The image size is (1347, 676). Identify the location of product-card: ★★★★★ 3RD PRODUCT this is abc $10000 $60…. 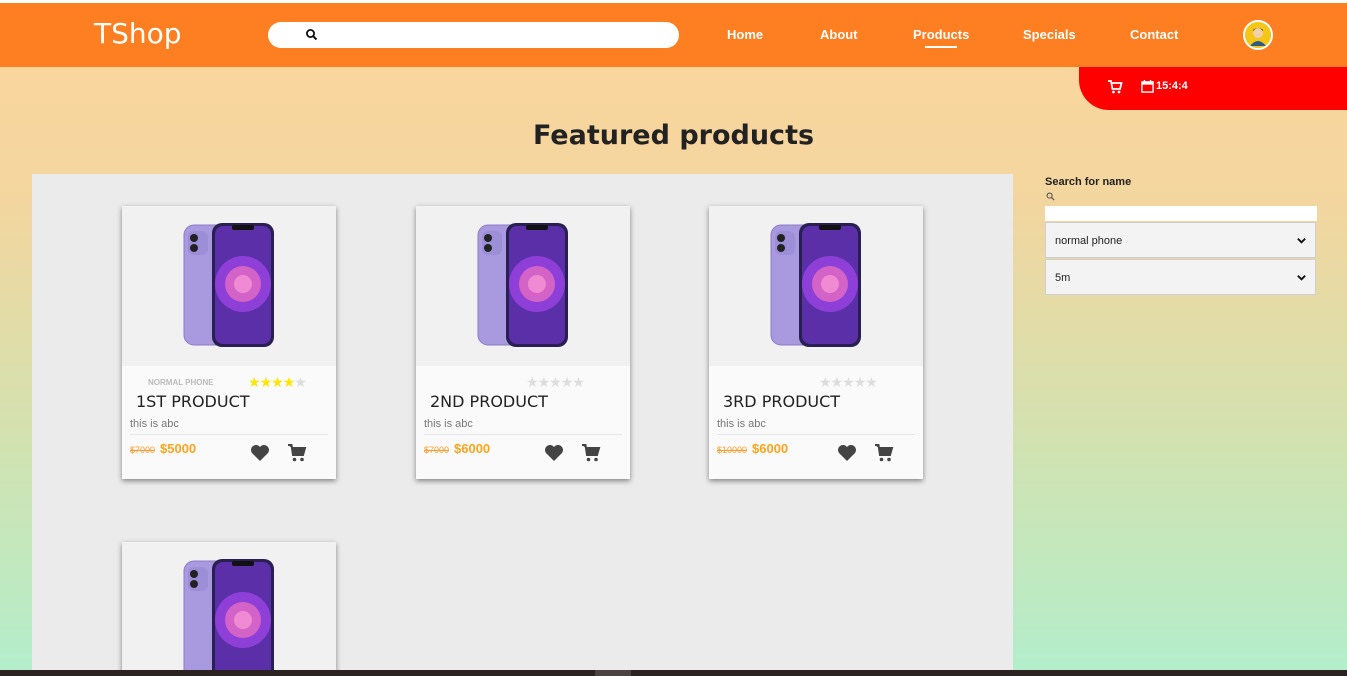
(816, 342).